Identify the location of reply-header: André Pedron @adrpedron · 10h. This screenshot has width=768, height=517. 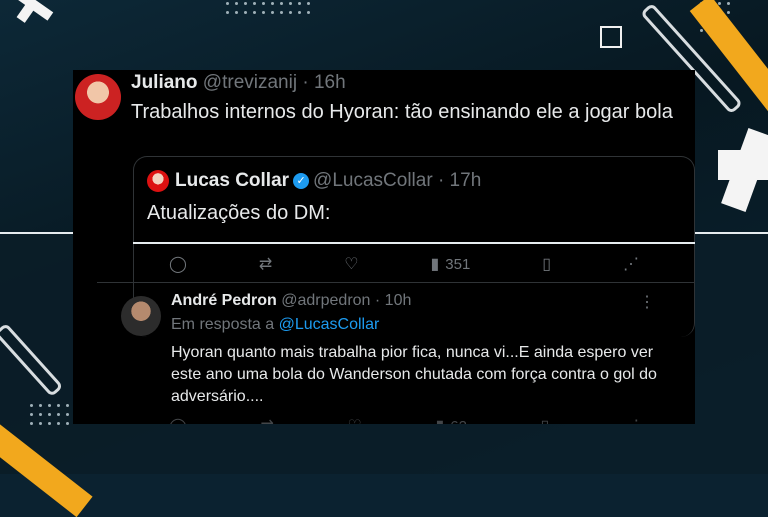
(291, 301).